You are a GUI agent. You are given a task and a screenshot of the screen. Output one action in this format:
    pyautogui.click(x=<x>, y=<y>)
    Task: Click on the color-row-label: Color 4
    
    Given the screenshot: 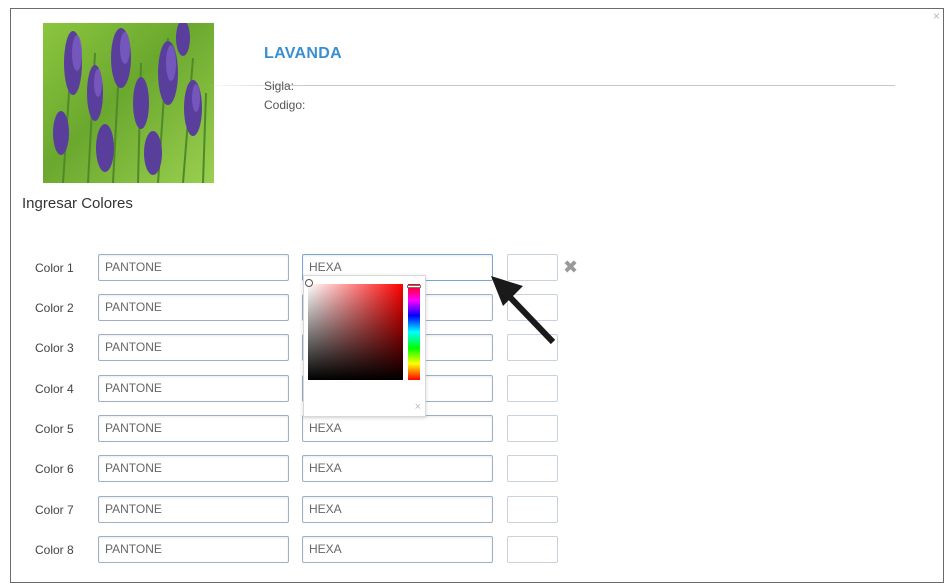 What is the action you would take?
    pyautogui.click(x=54, y=389)
    